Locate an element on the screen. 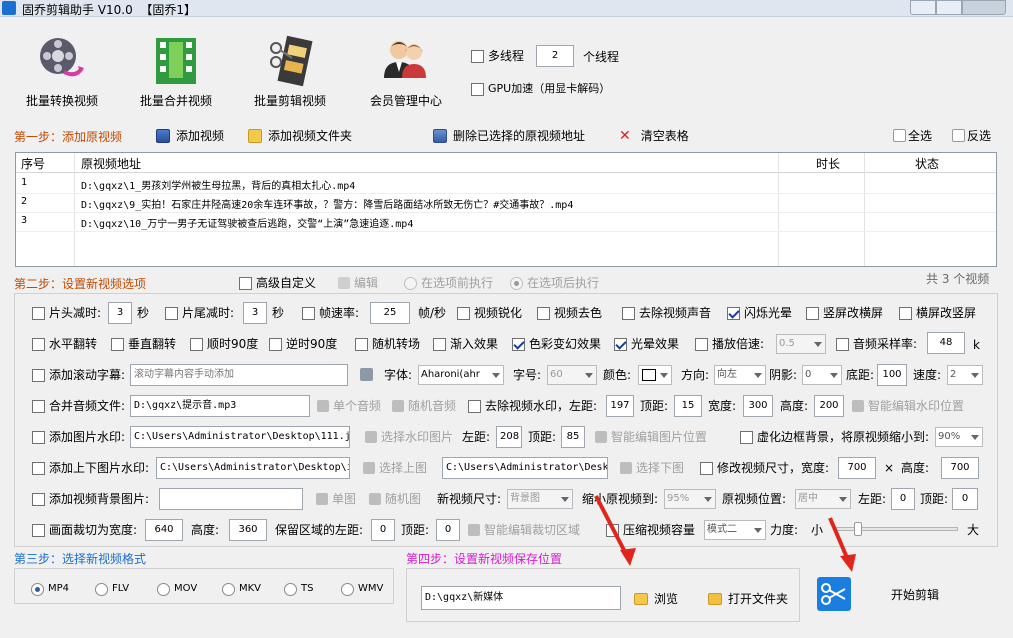 This screenshot has height=638, width=1013. format-wmv-radio: WMV is located at coordinates (362, 589).